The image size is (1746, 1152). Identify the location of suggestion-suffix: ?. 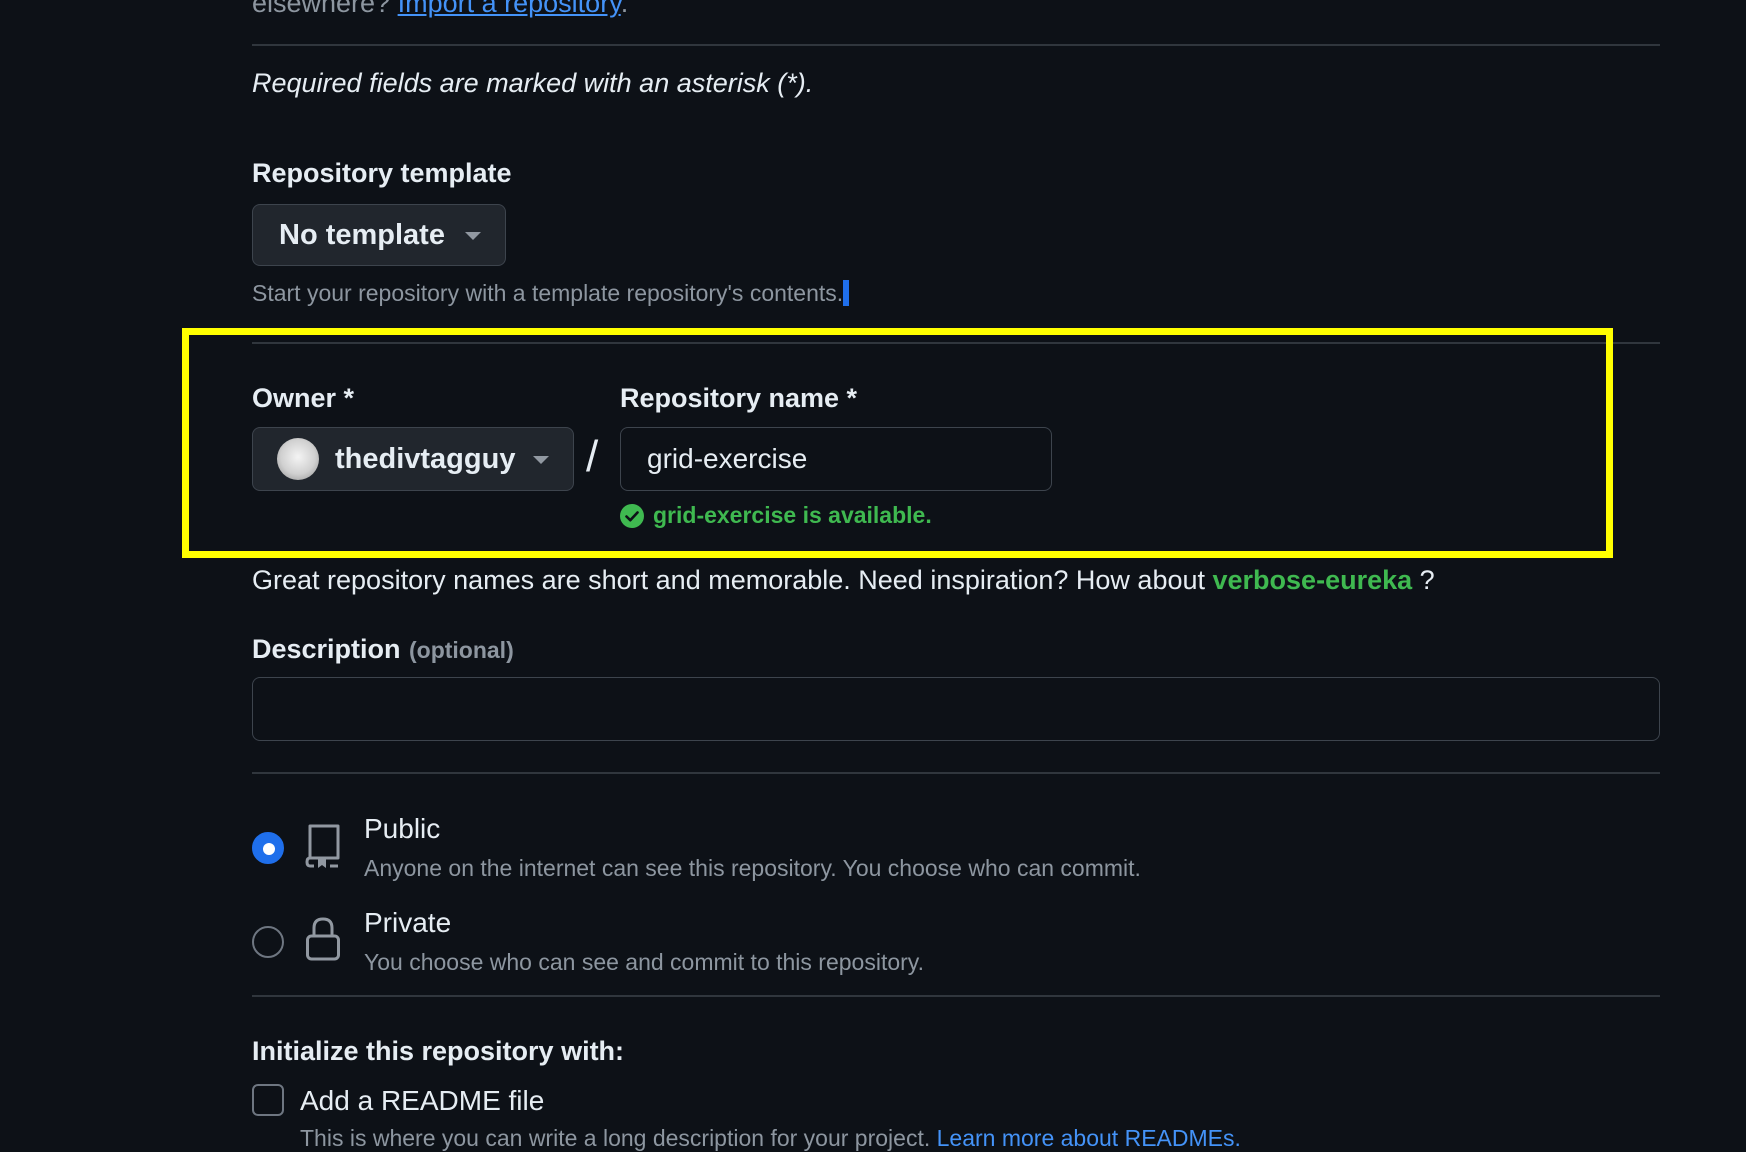
(1427, 580).